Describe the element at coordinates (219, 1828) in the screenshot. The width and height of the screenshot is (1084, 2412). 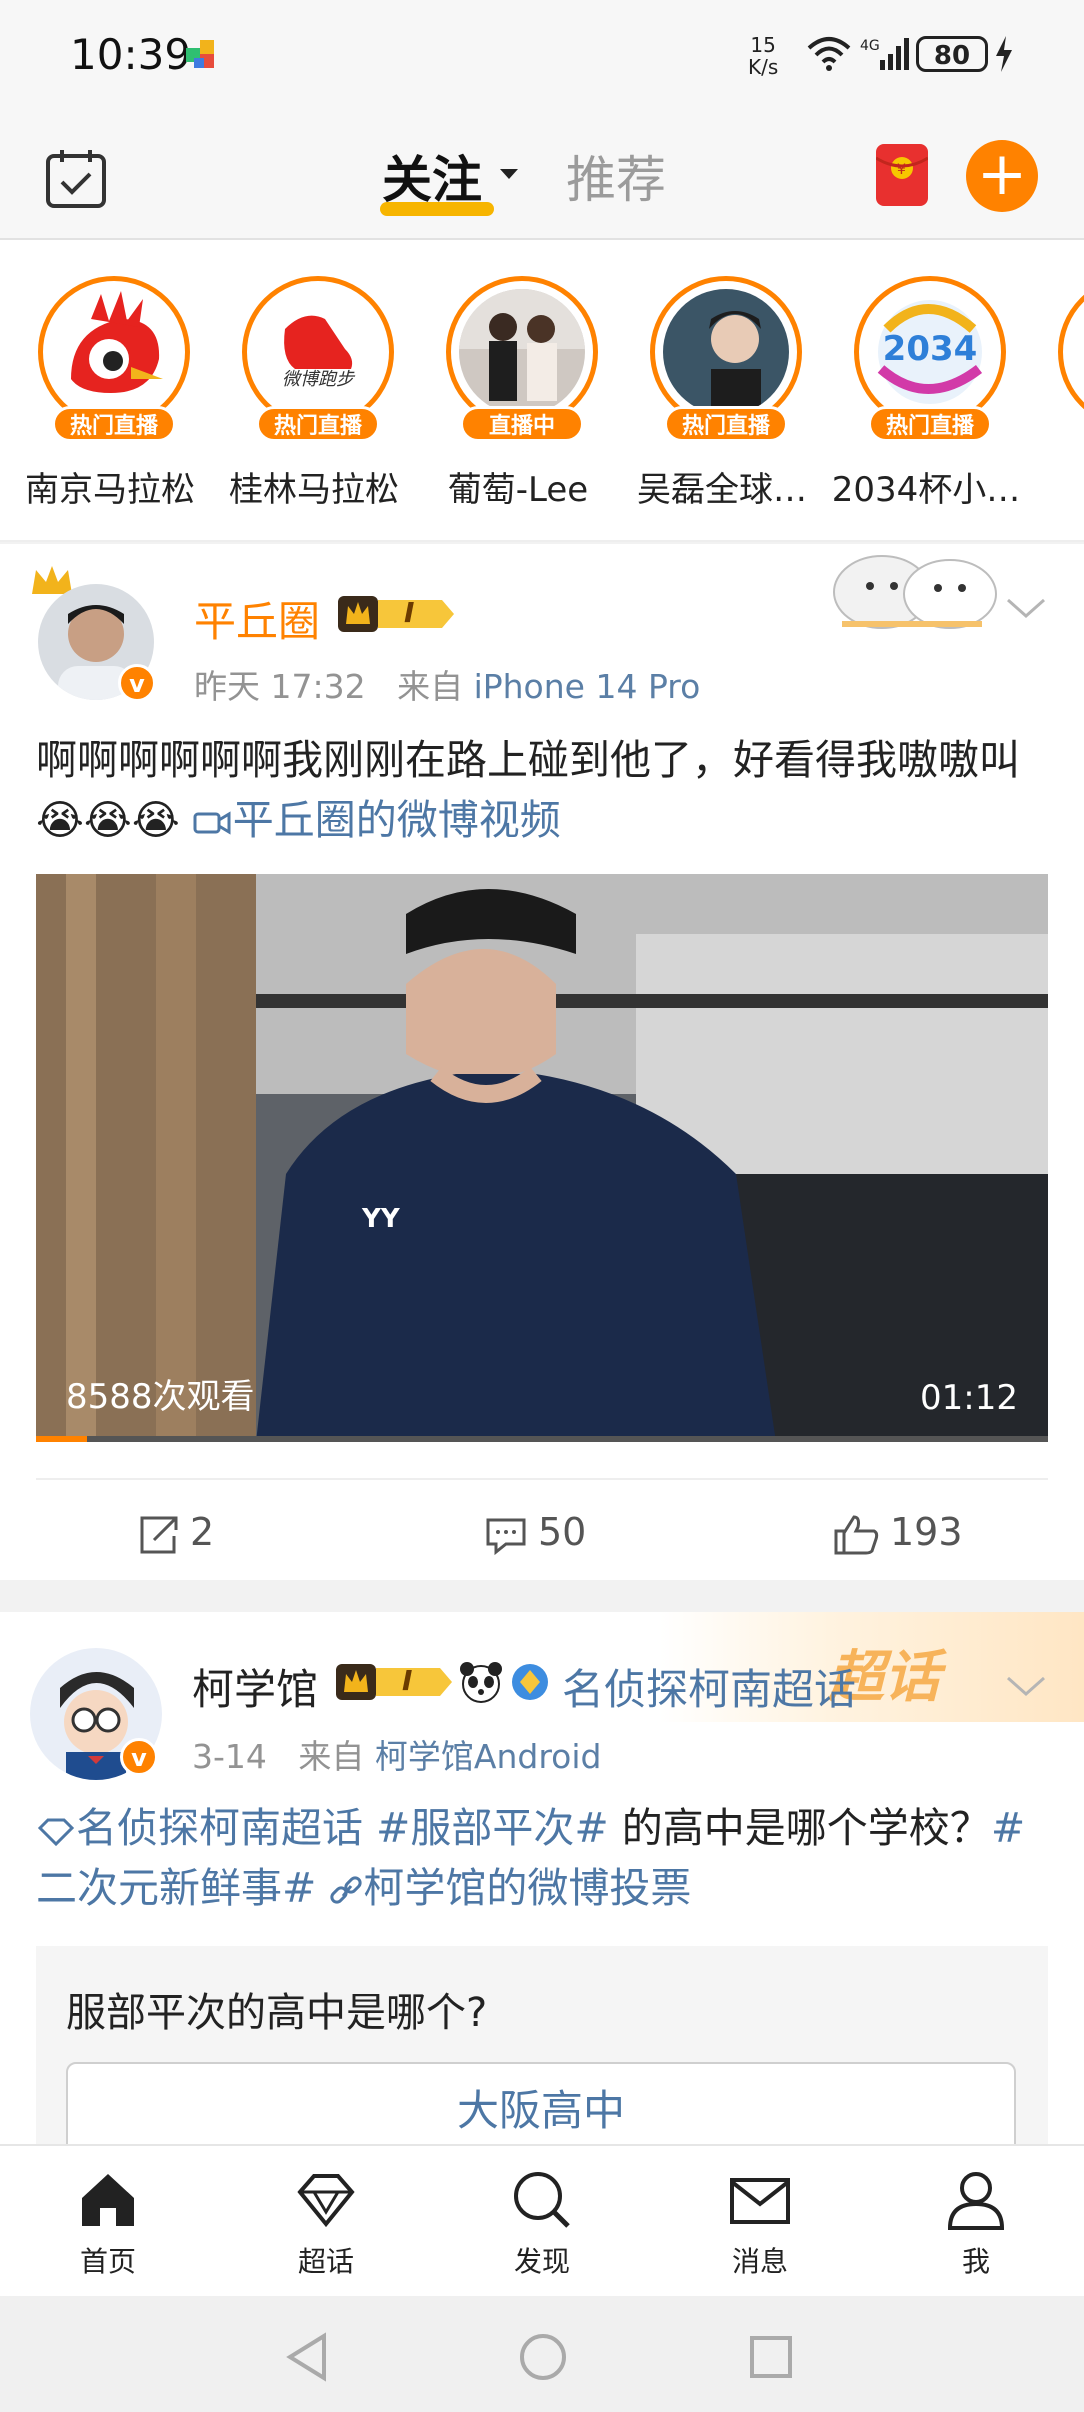
I see `supertopic-inline-text: 名侦探柯南超话` at that location.